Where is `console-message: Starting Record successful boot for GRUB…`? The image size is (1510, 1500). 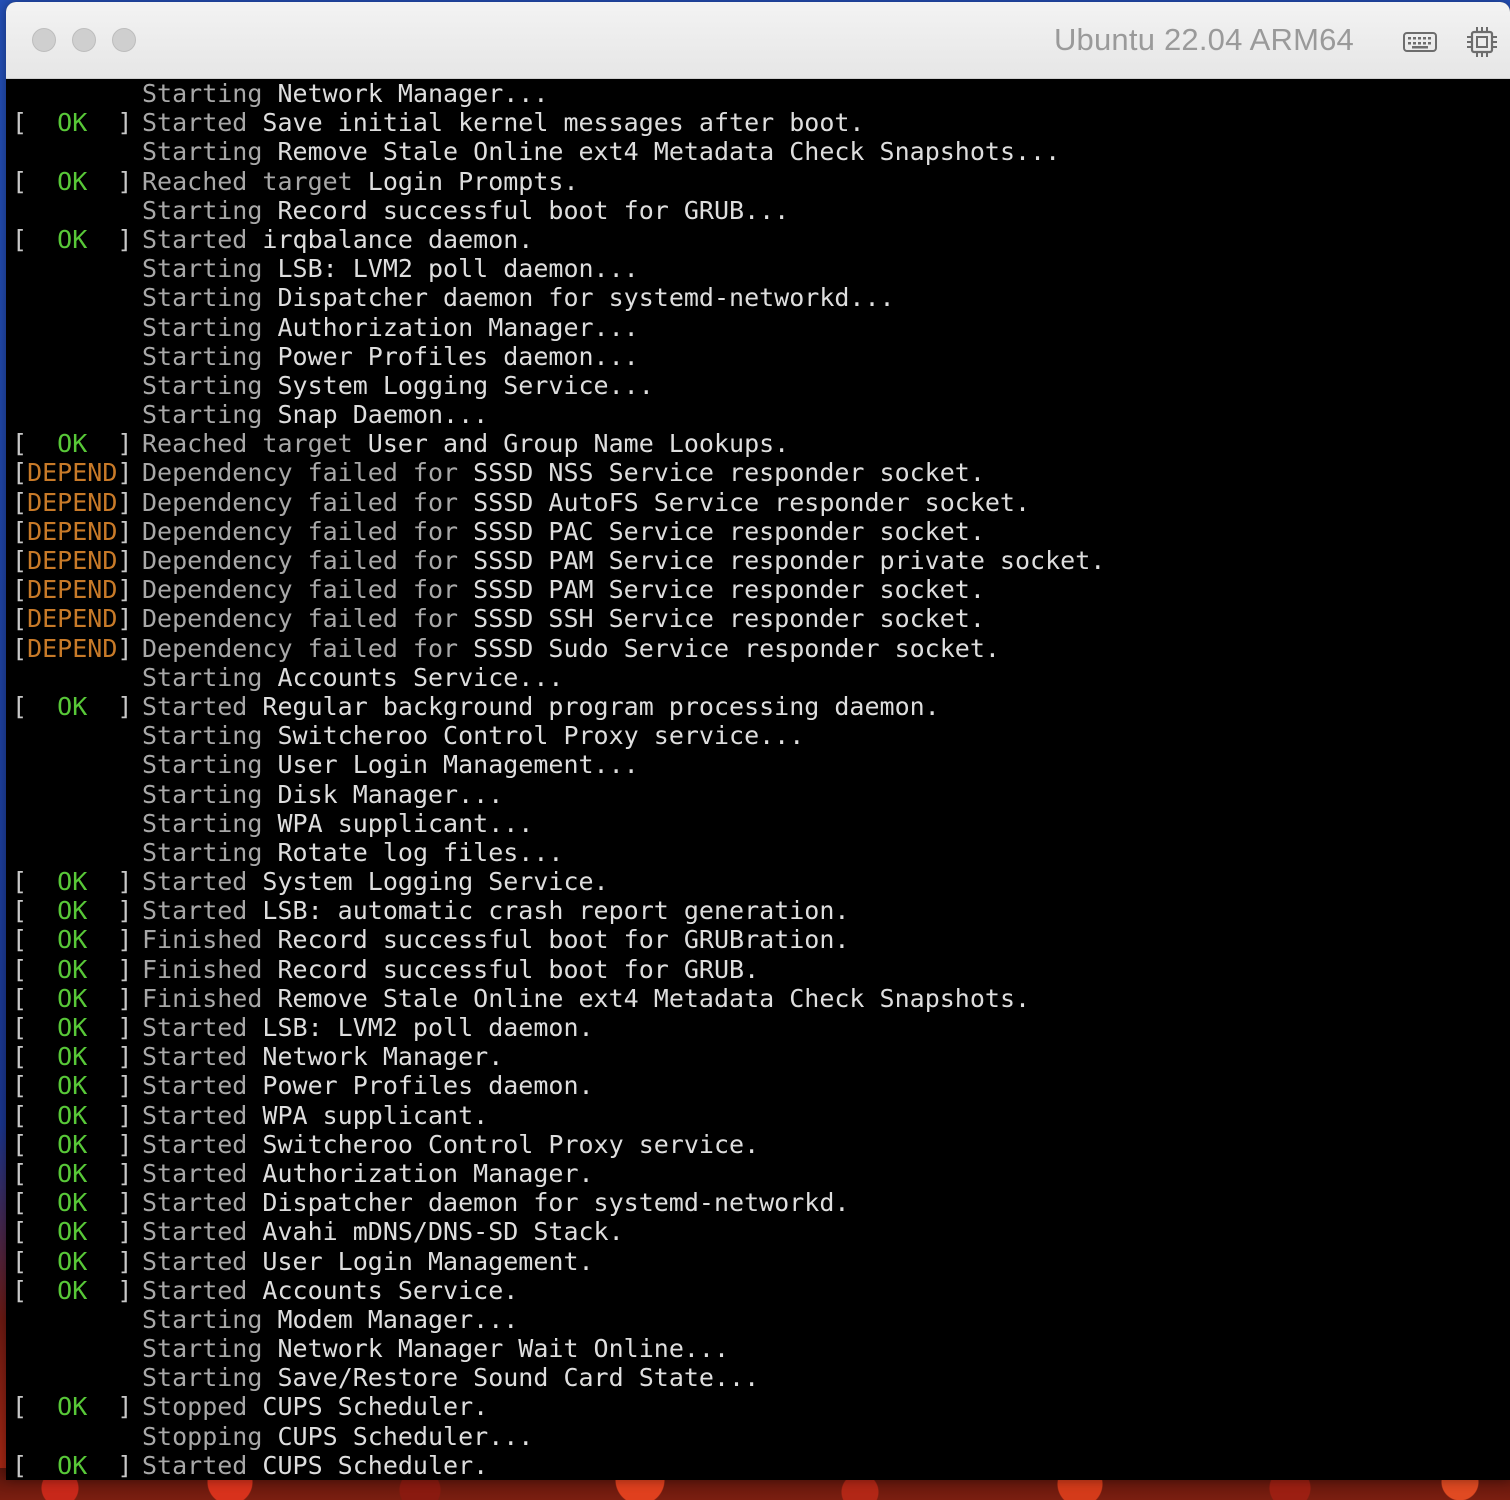 console-message: Starting Record successful boot for GRUB… is located at coordinates (465, 210).